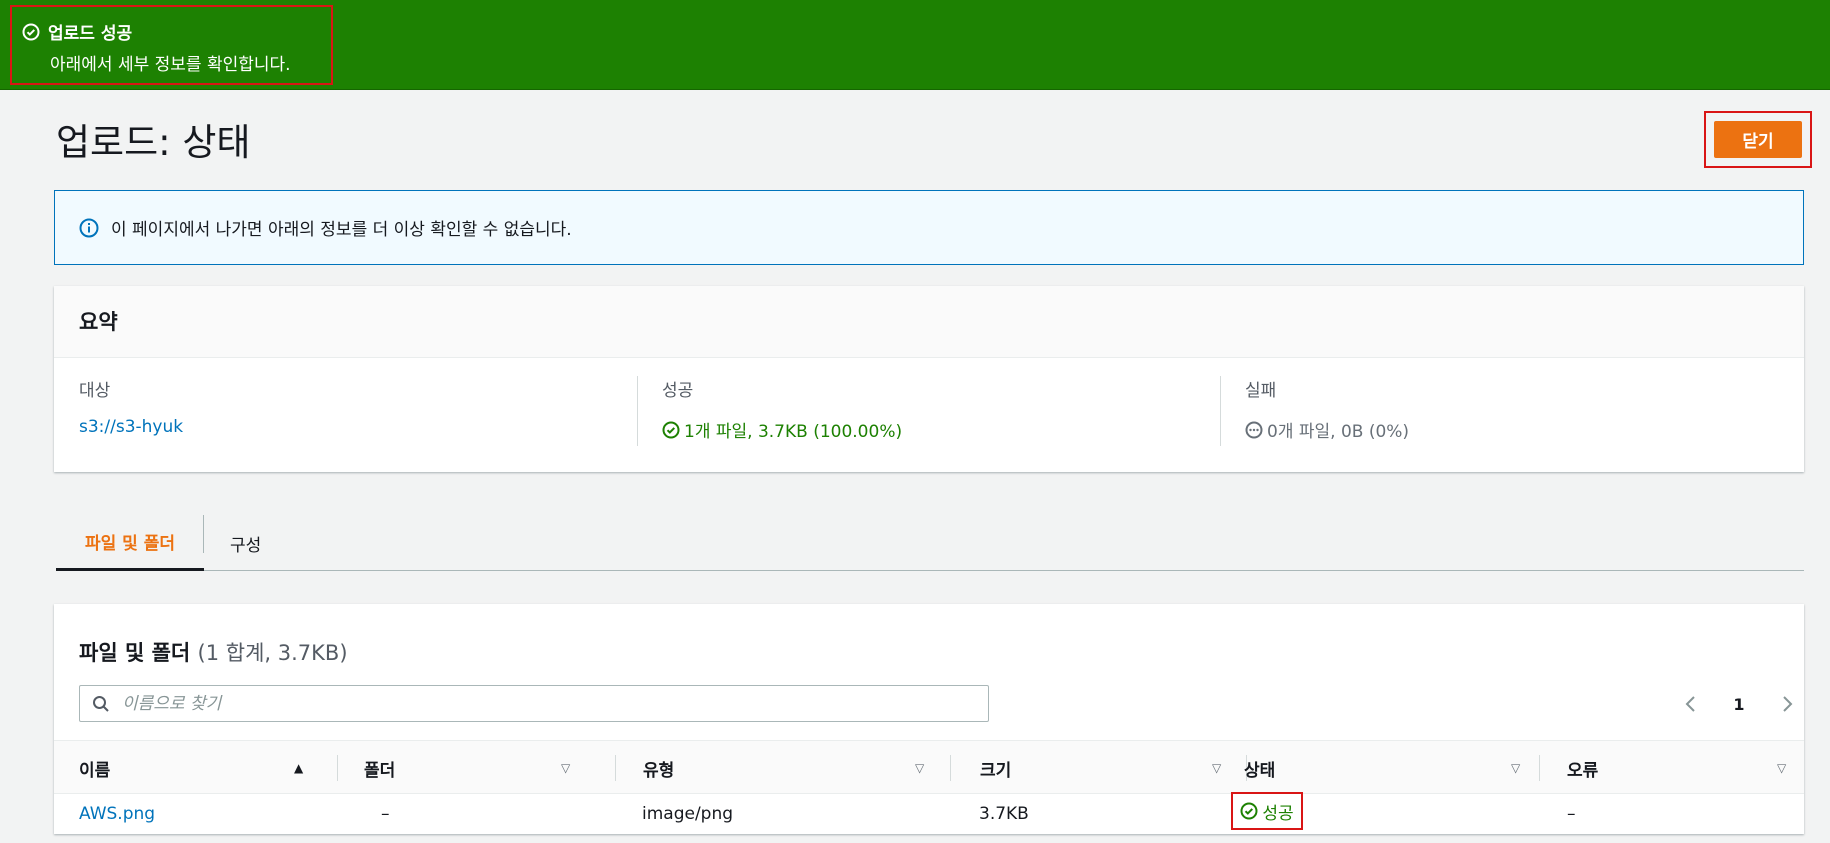 The width and height of the screenshot is (1830, 843). Describe the element at coordinates (474, 768) in the screenshot. I see `column-header-folder: 폴더 ▽` at that location.